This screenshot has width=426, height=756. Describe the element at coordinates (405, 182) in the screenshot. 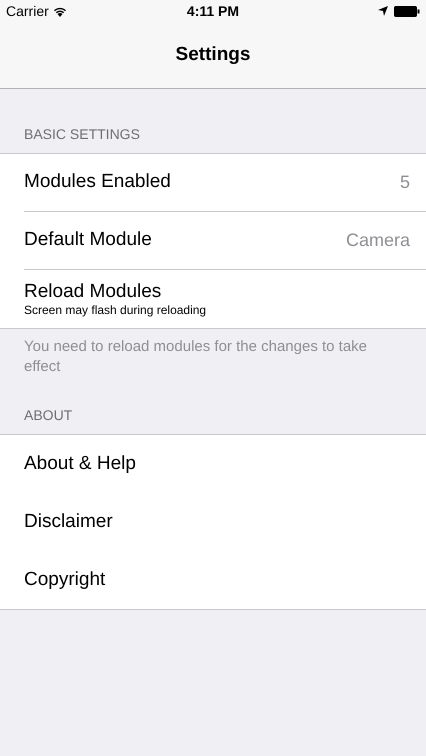

I see `row-value: 5` at that location.